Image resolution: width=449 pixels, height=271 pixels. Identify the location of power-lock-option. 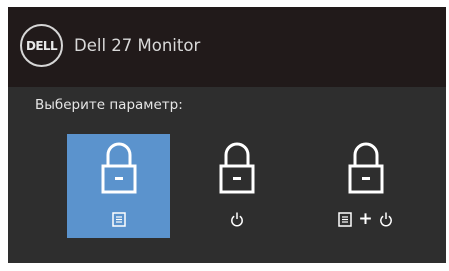
(236, 186).